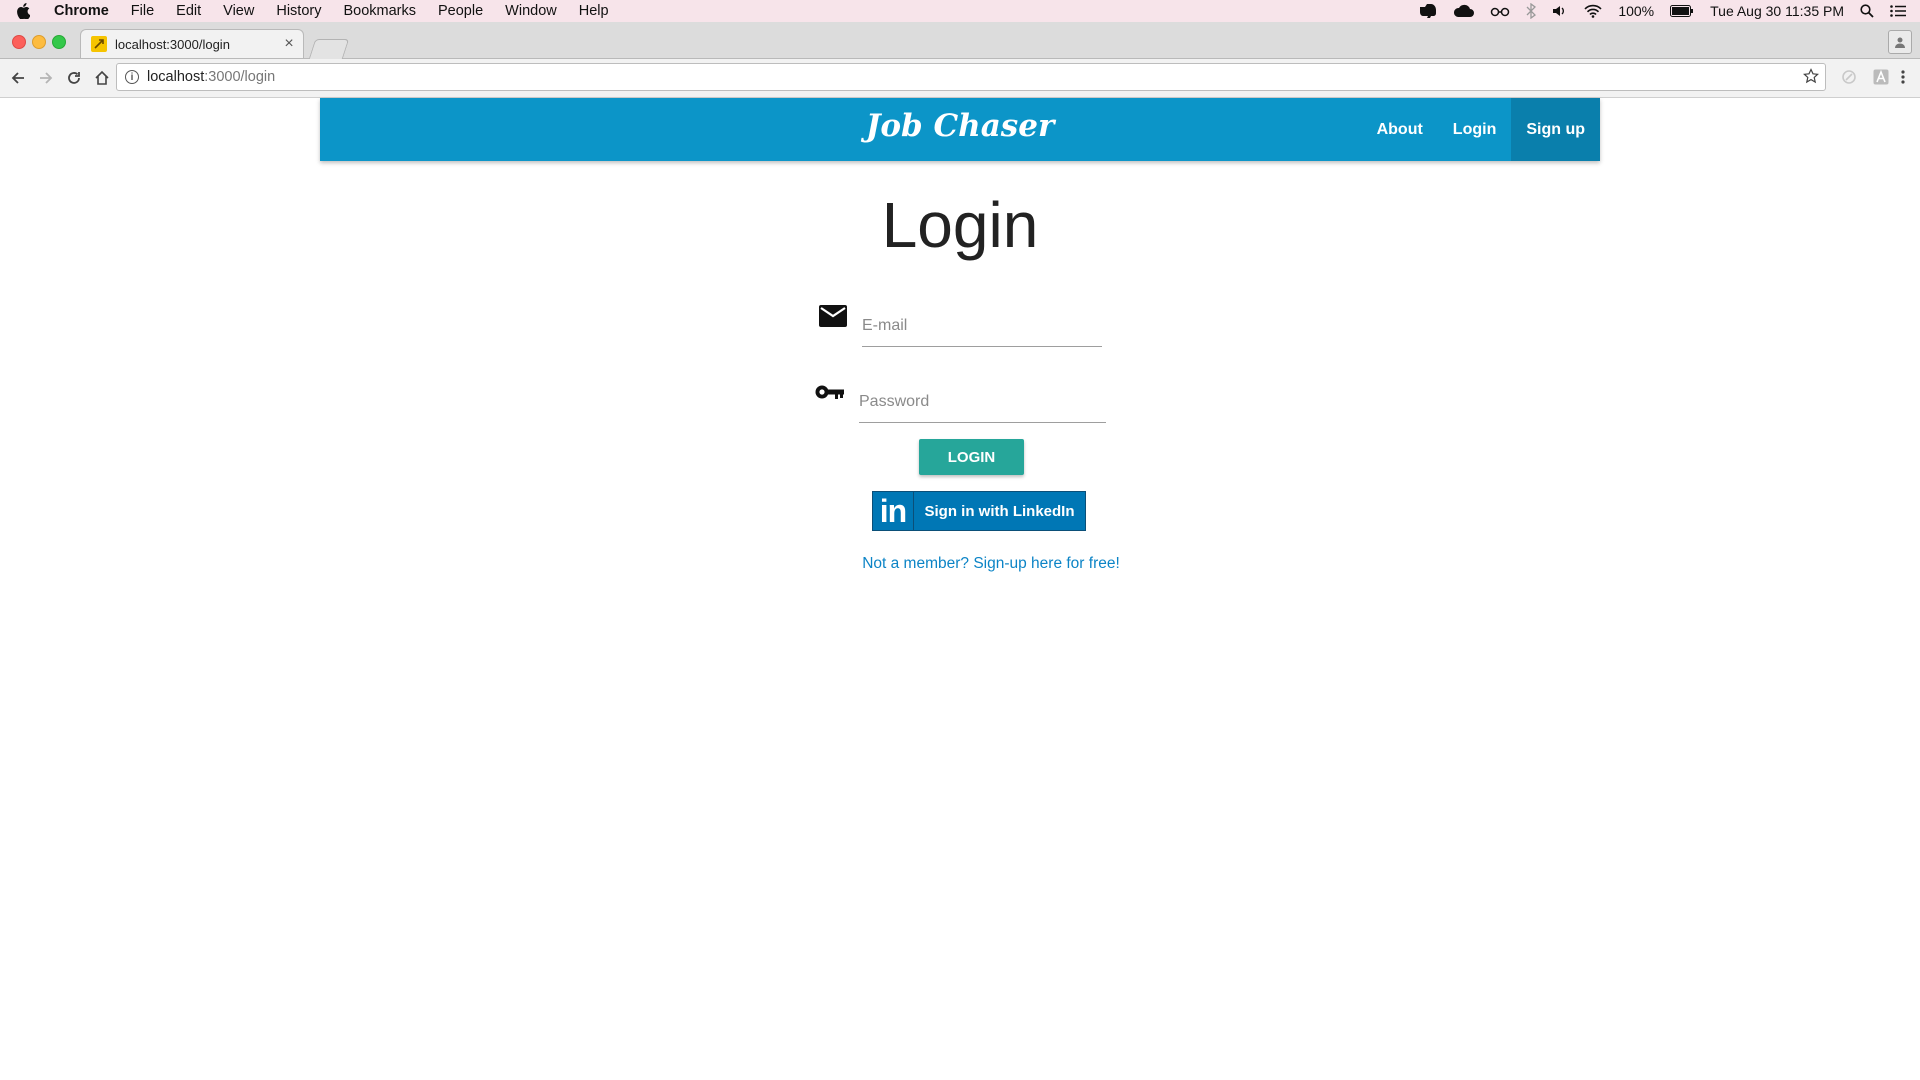 This screenshot has height=1080, width=1920. What do you see at coordinates (28, 11) in the screenshot?
I see `apple-icon` at bounding box center [28, 11].